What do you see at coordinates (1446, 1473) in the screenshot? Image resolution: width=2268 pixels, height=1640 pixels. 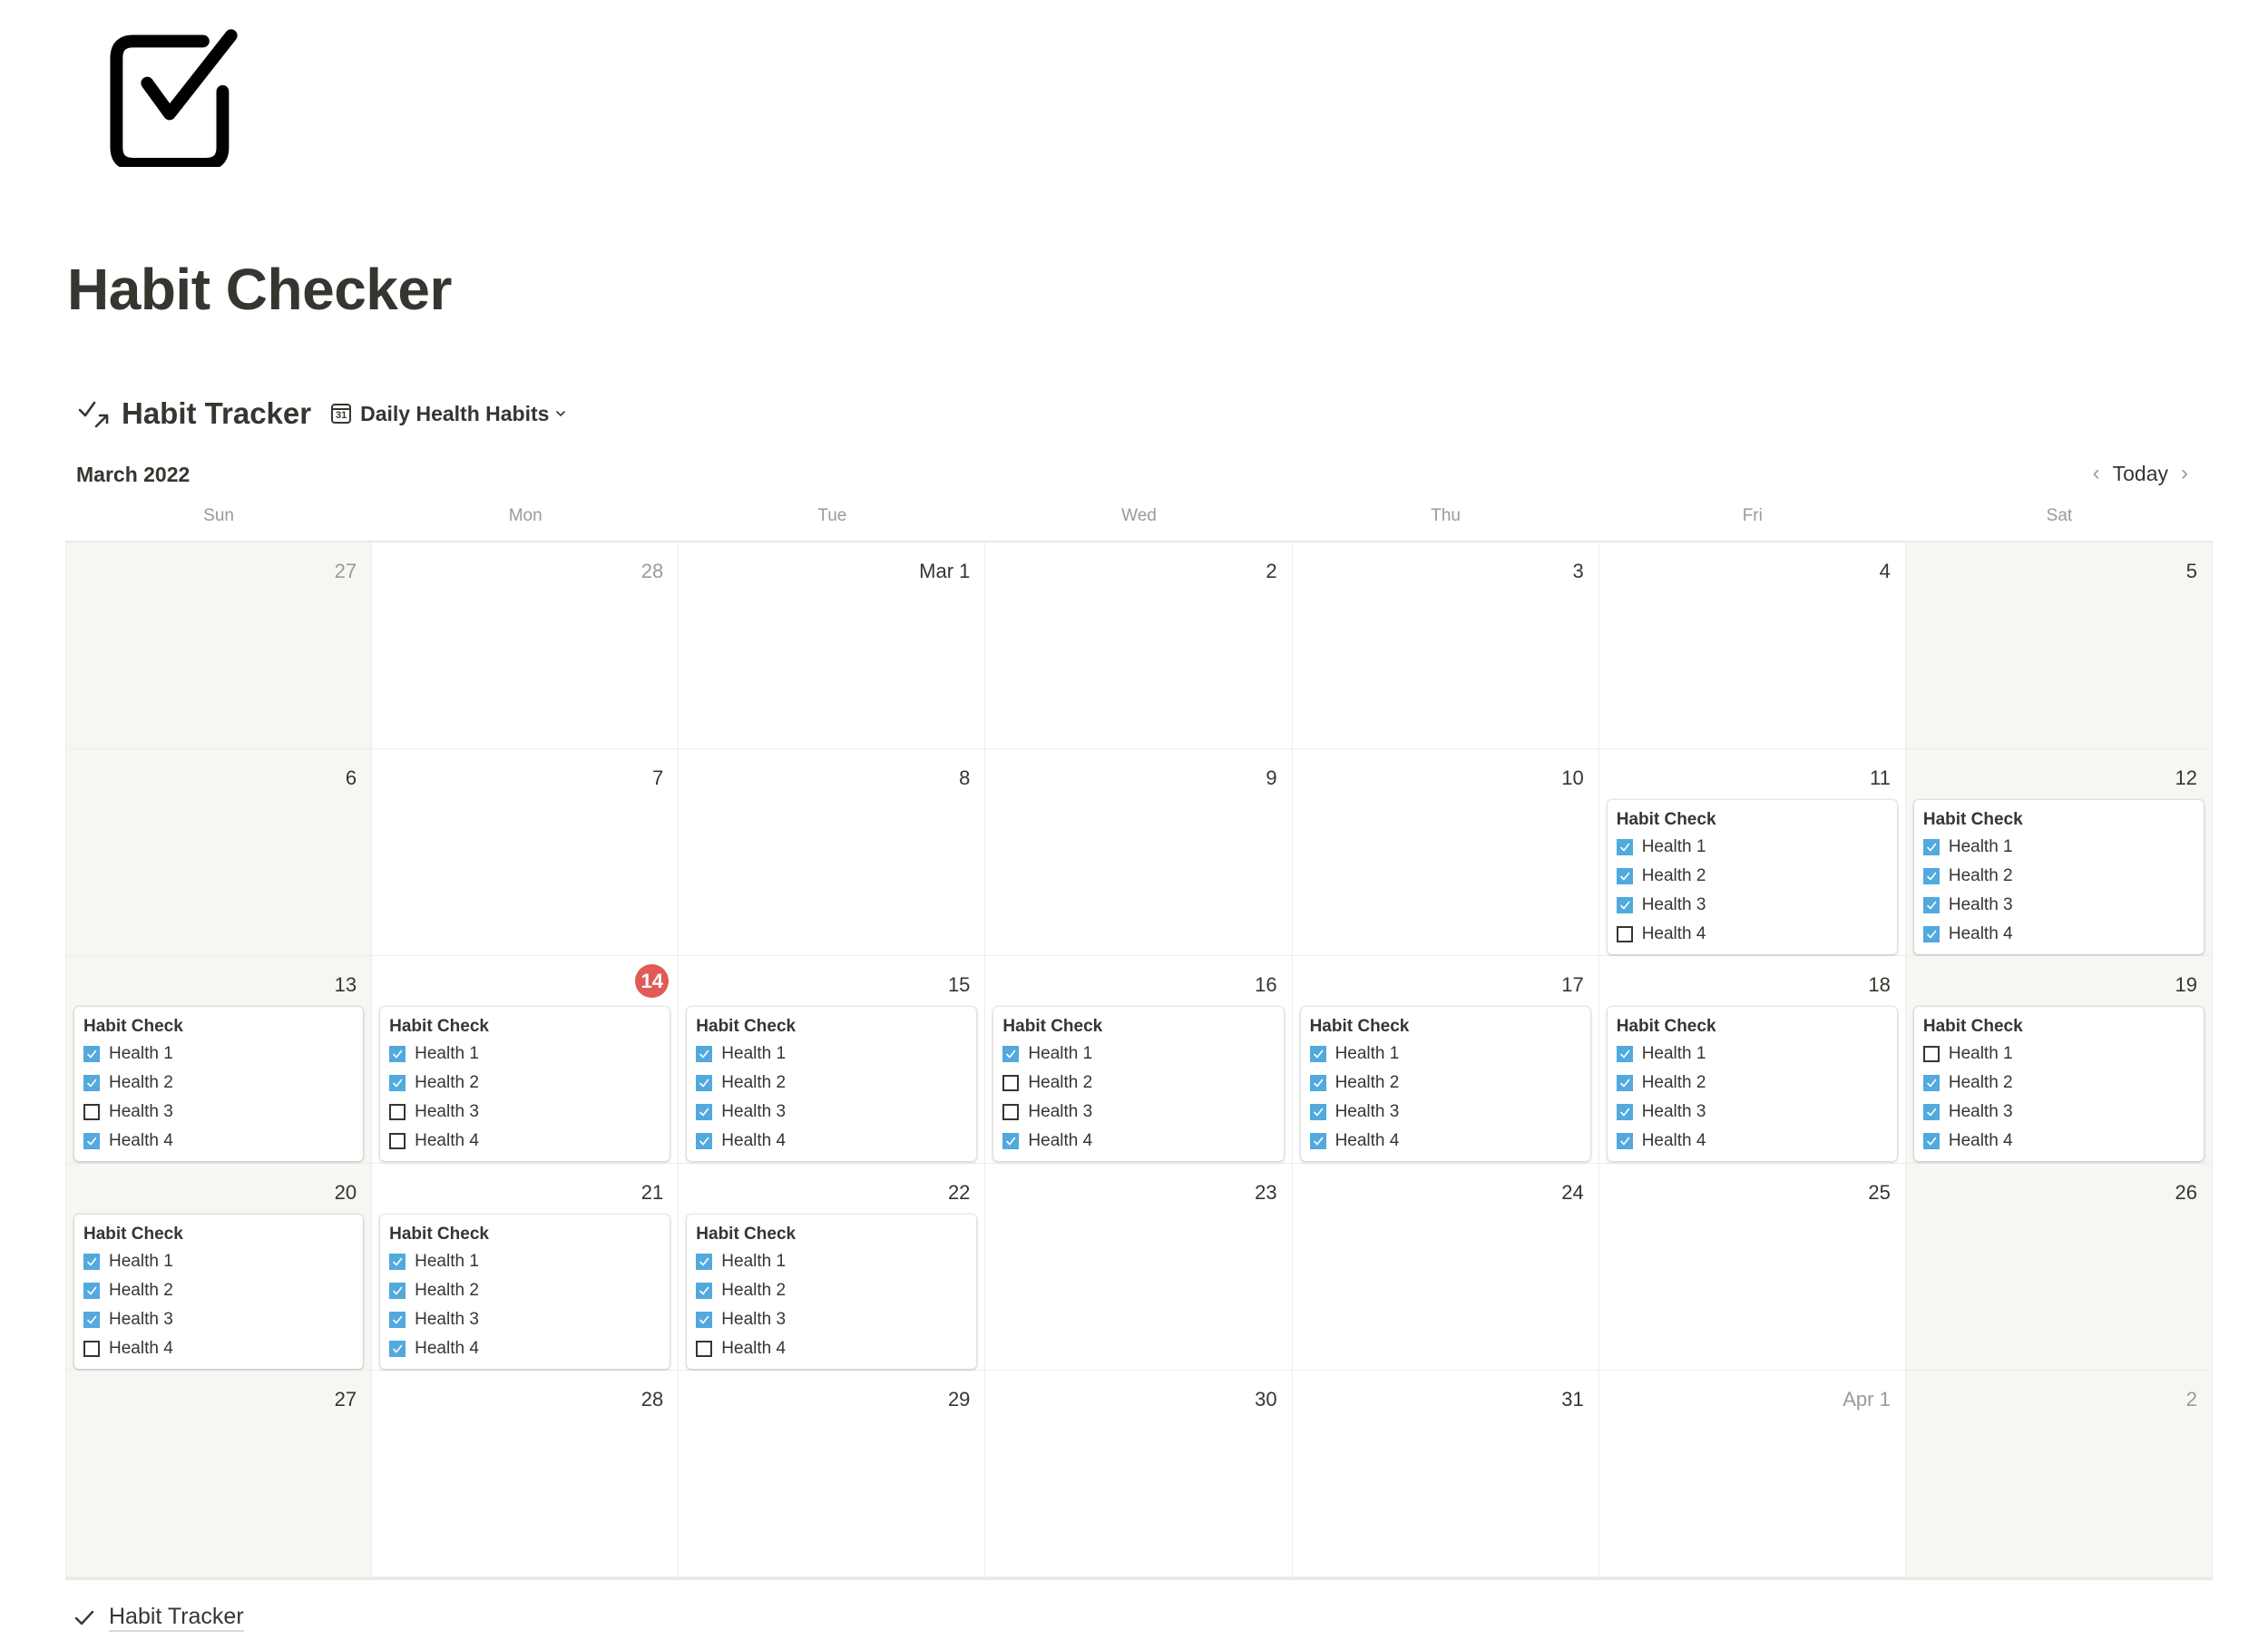 I see `calendar-day-cell: 31` at bounding box center [1446, 1473].